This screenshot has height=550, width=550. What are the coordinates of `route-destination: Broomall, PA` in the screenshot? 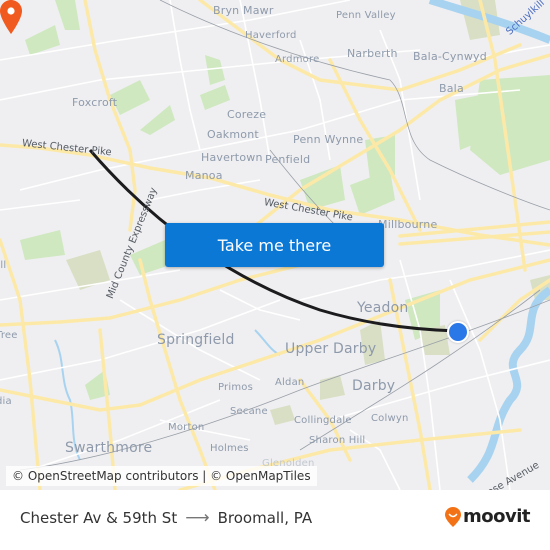 It's located at (265, 518).